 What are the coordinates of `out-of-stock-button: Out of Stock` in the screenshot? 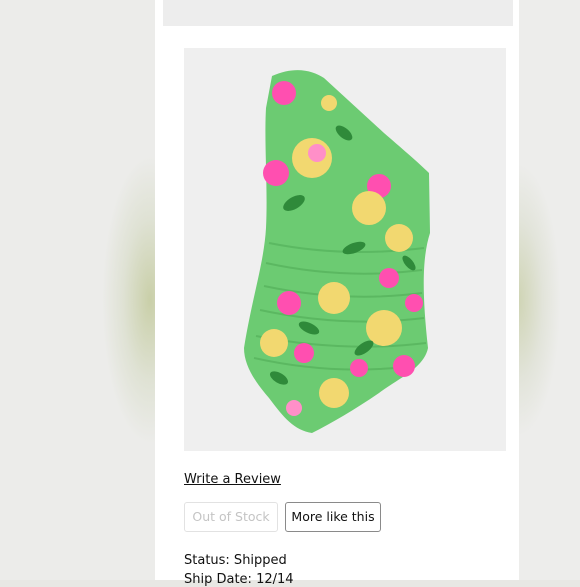 It's located at (231, 517).